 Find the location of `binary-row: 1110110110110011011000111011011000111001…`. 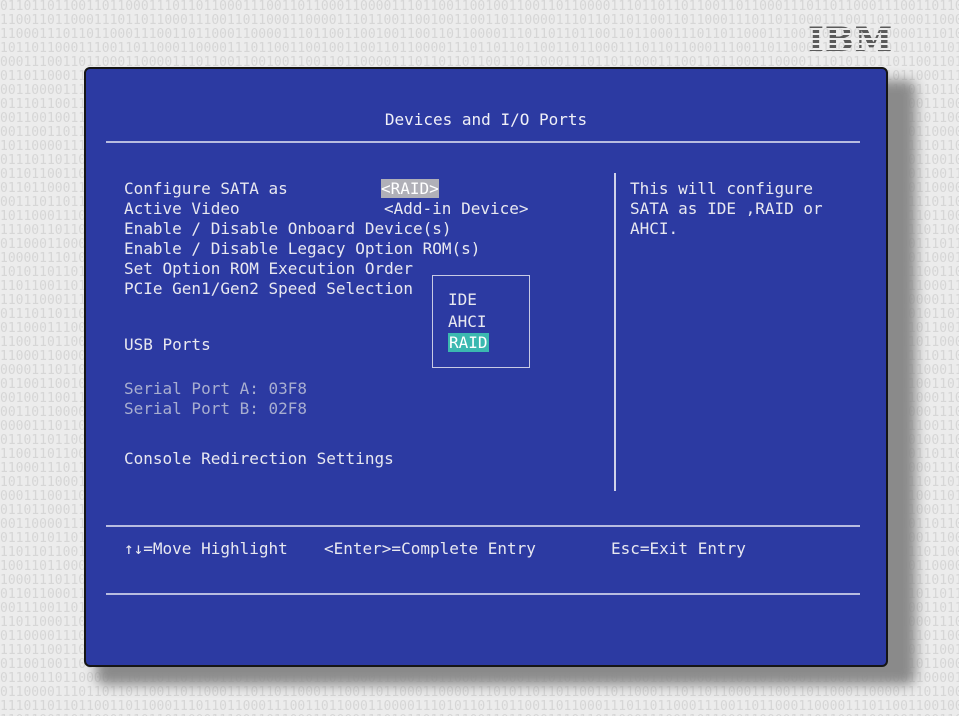

binary-row: 1110110110110011011000111011011000111001… is located at coordinates (479, 707).